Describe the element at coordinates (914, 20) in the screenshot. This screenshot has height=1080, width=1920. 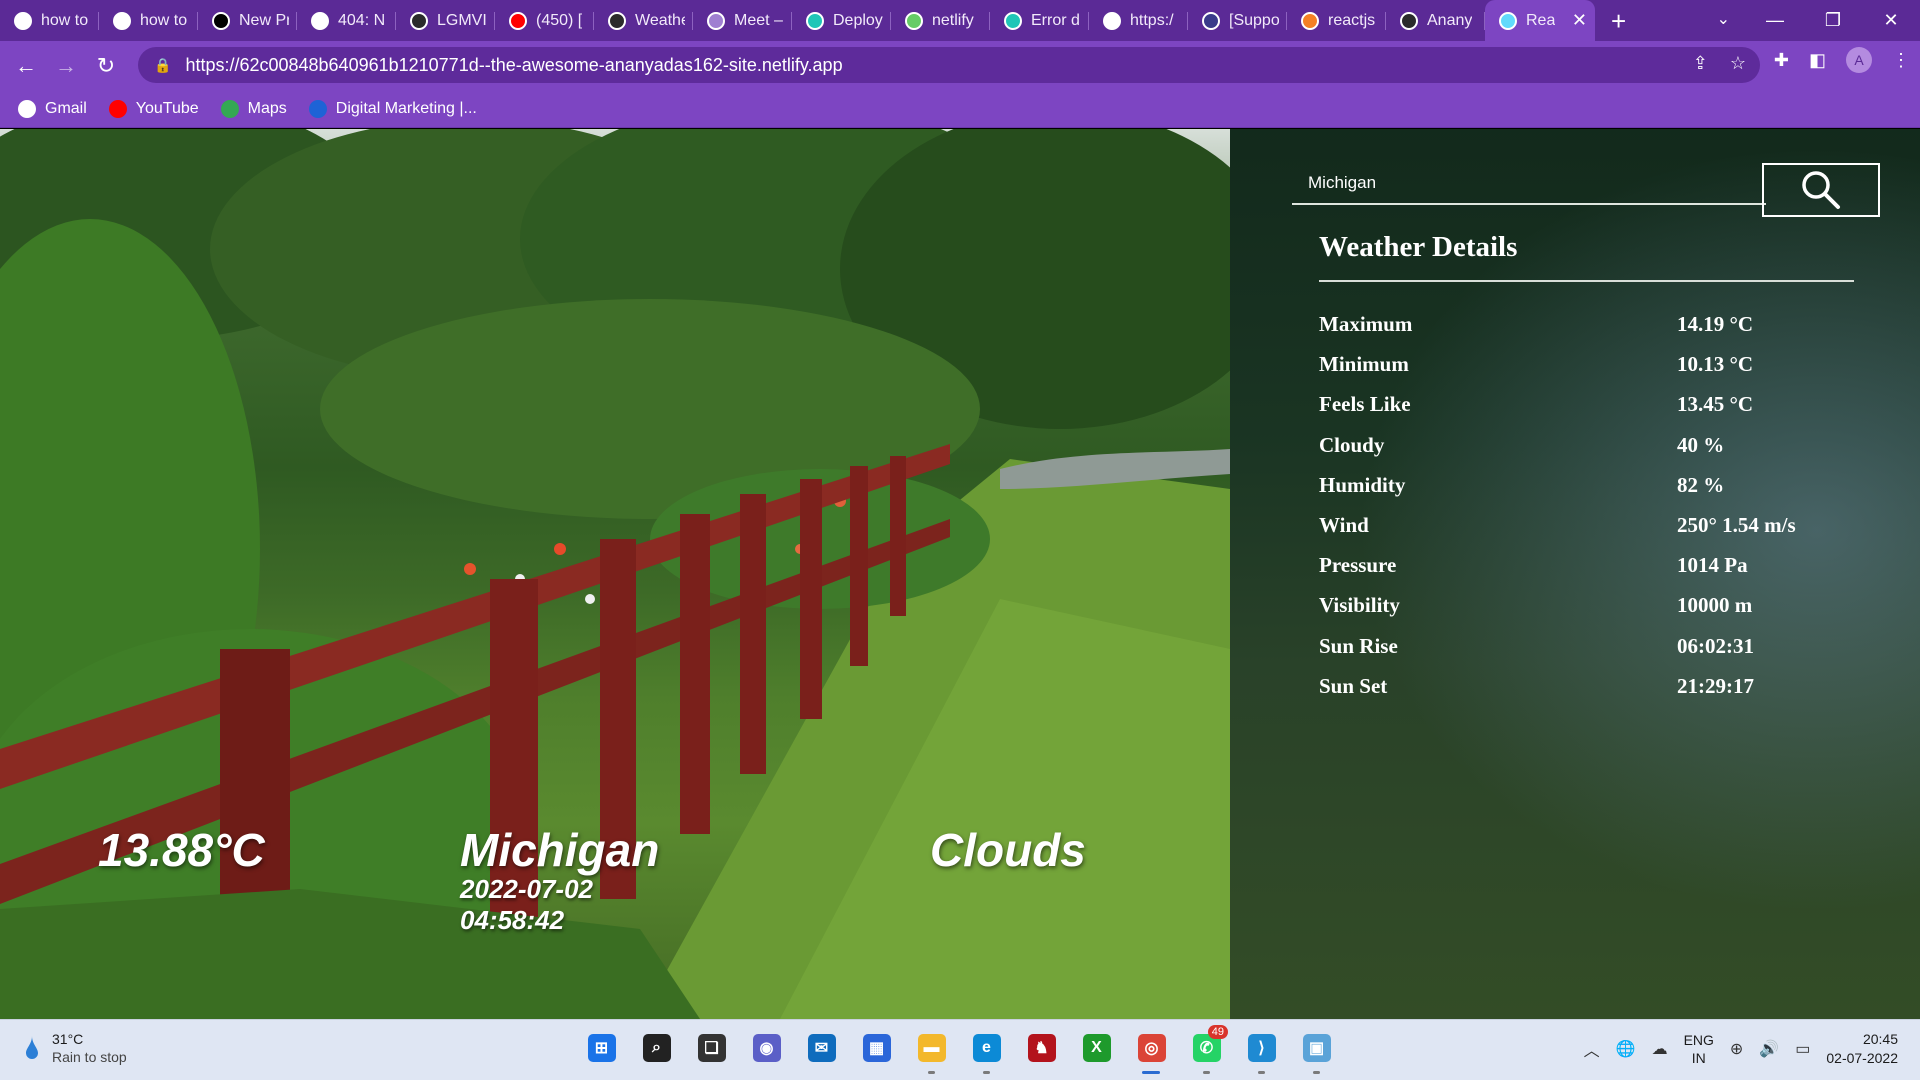
I see `sparkle-icon` at that location.